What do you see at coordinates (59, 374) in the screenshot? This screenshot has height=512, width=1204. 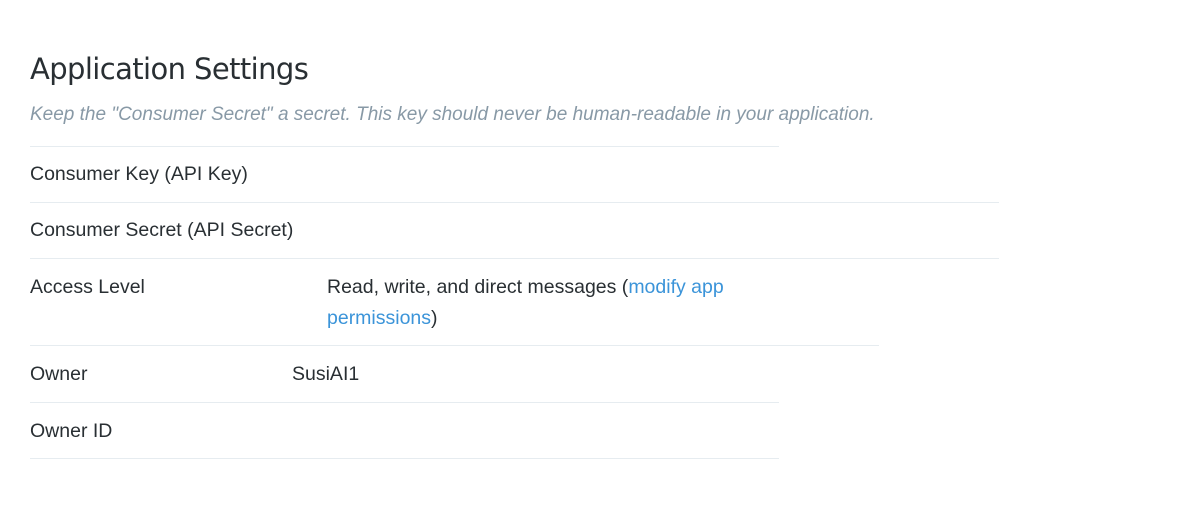 I see `owner-label: Owner` at bounding box center [59, 374].